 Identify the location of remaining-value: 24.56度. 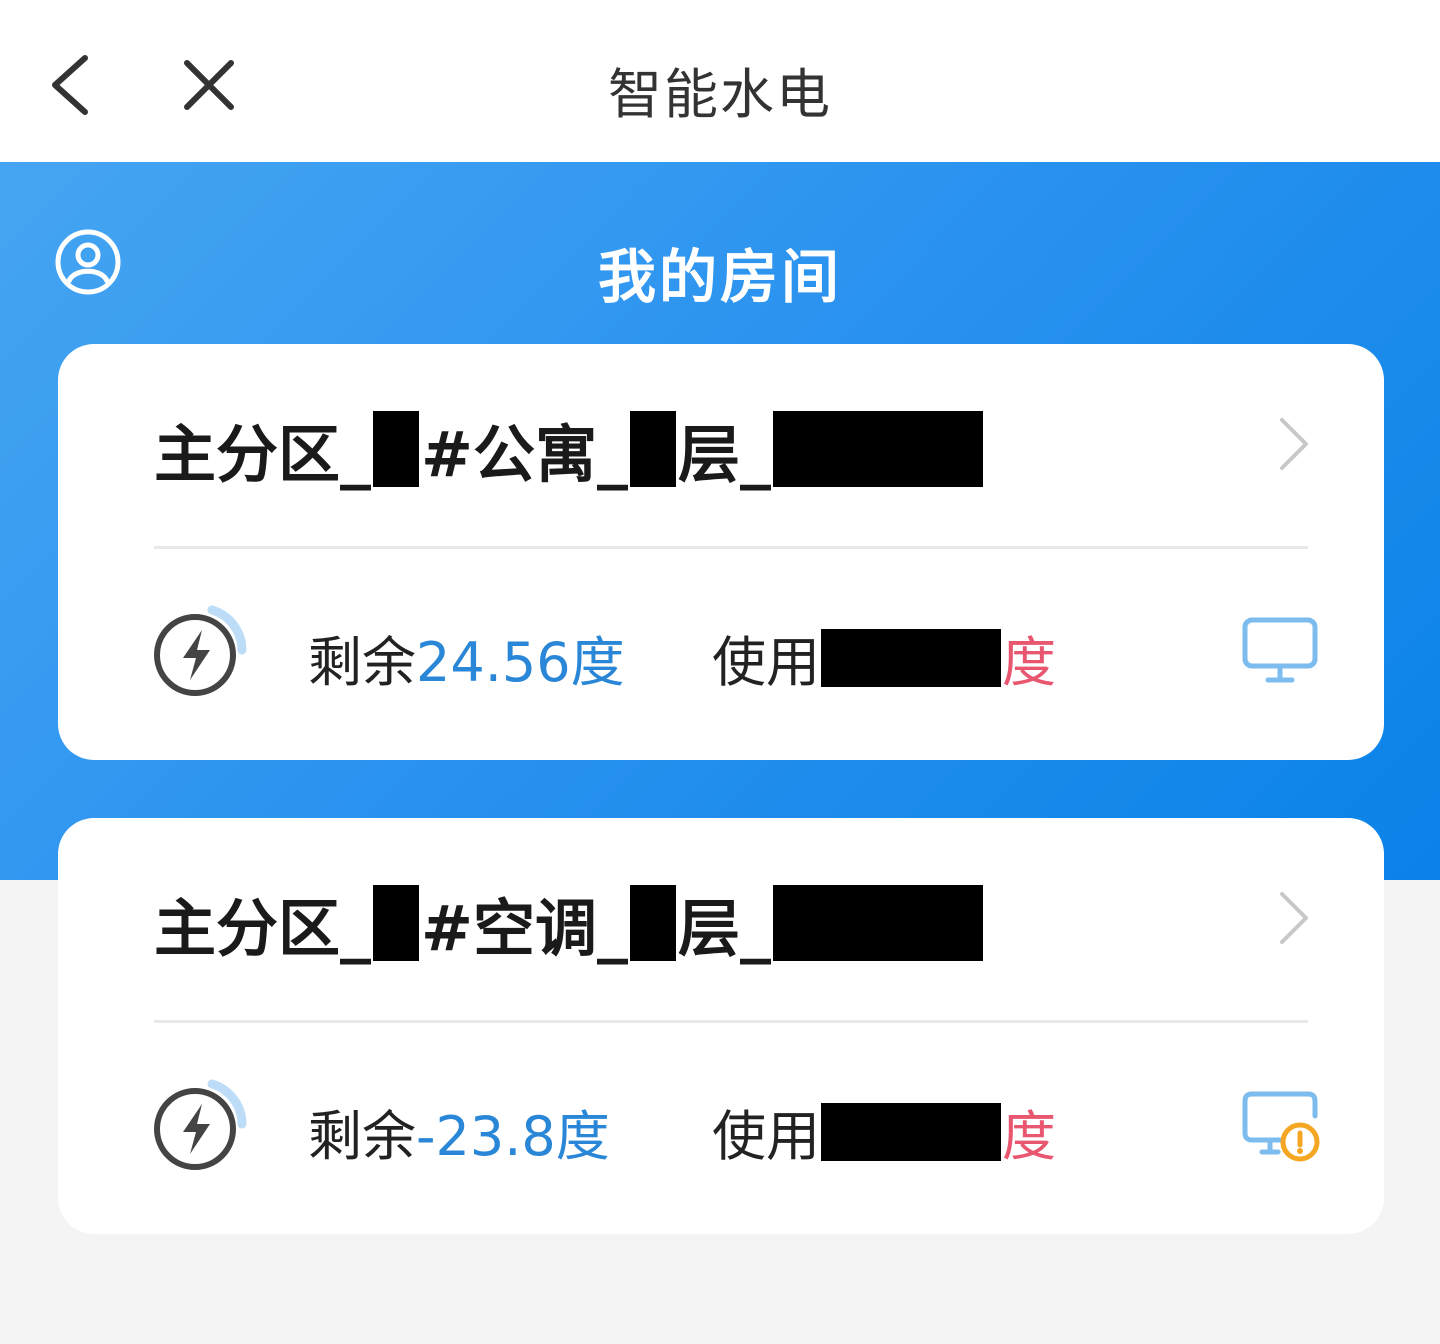
(520, 662).